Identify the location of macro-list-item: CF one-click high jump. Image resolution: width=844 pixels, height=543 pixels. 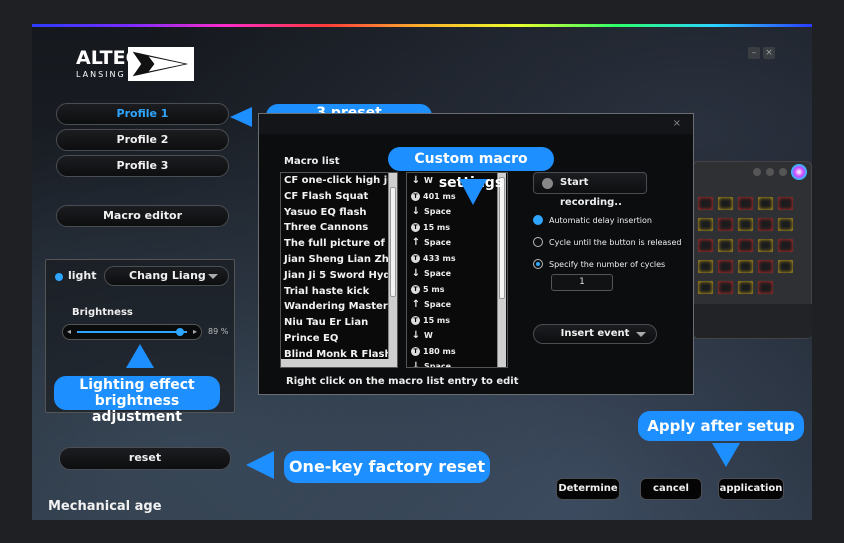
(339, 181).